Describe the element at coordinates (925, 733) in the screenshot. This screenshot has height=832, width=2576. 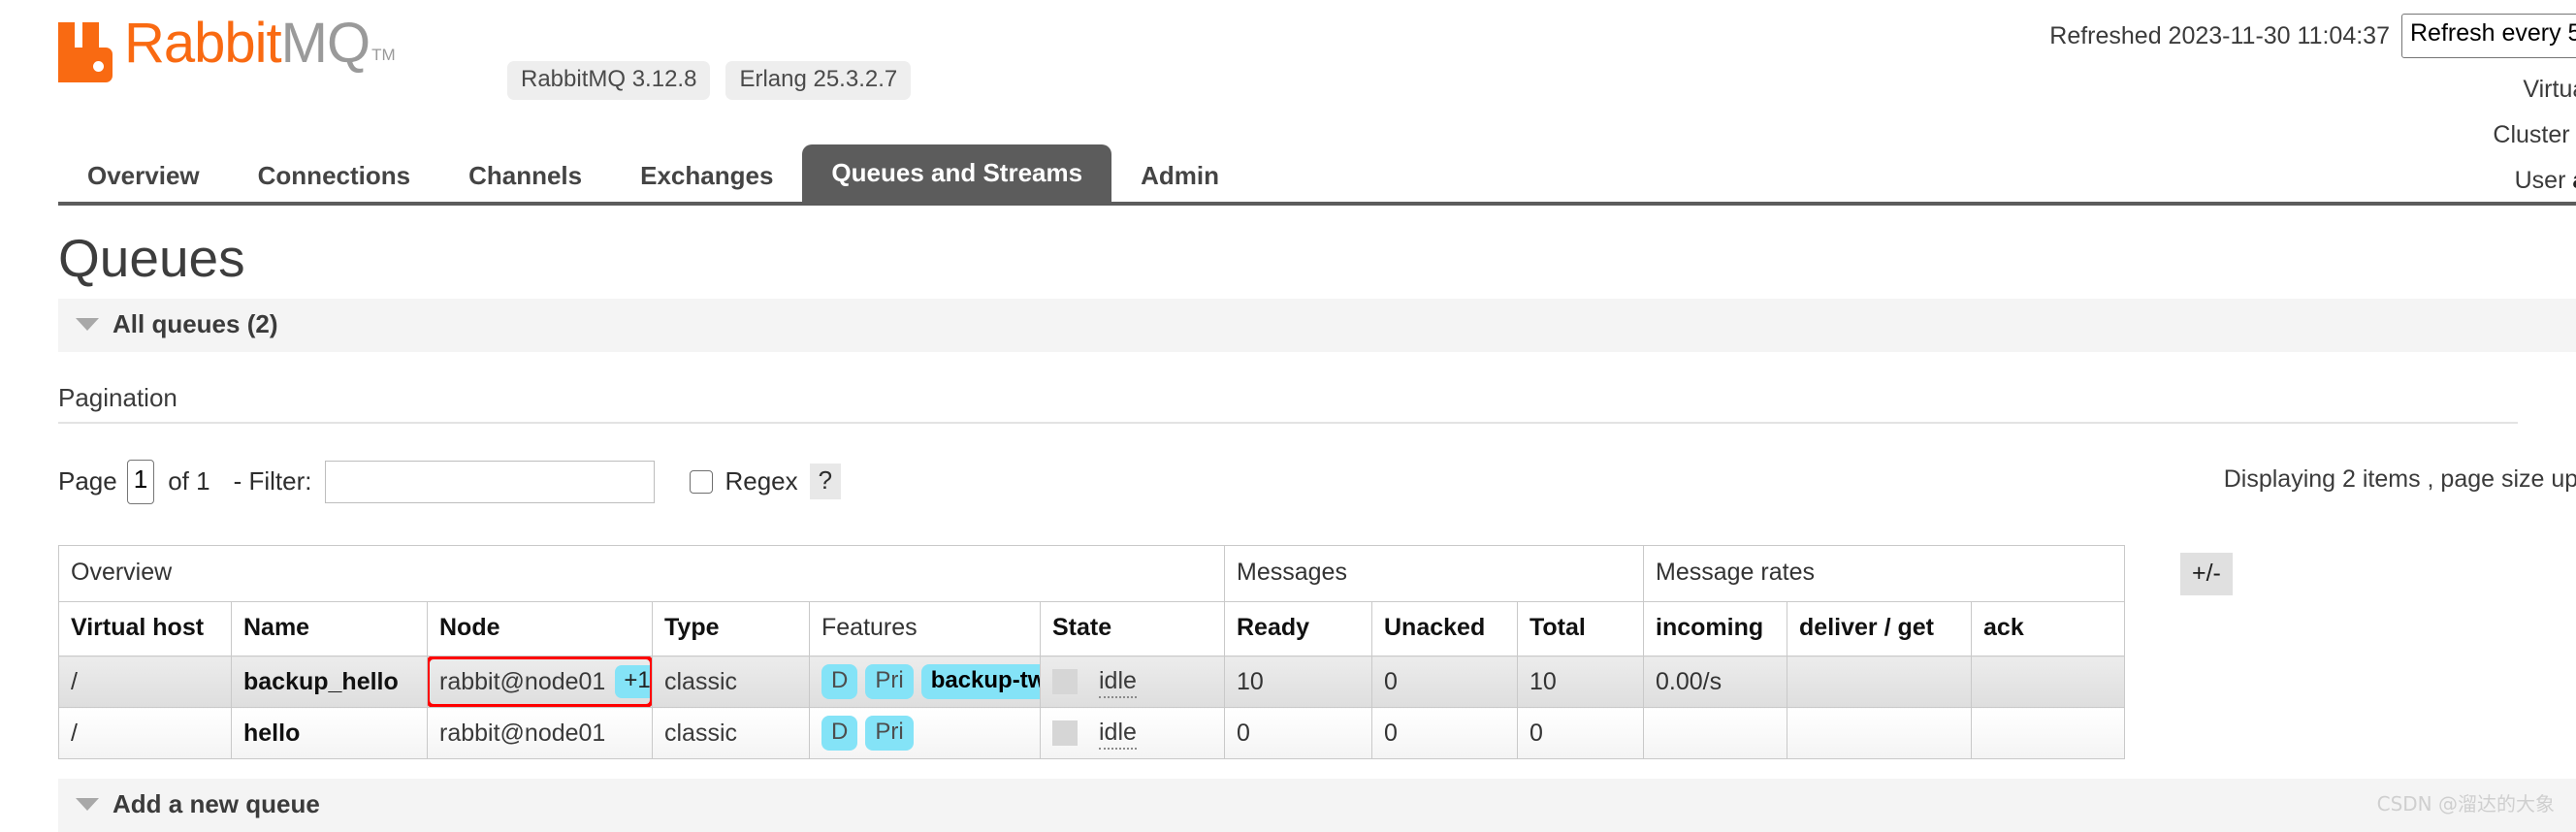
I see `cell-features: D Pri` at that location.